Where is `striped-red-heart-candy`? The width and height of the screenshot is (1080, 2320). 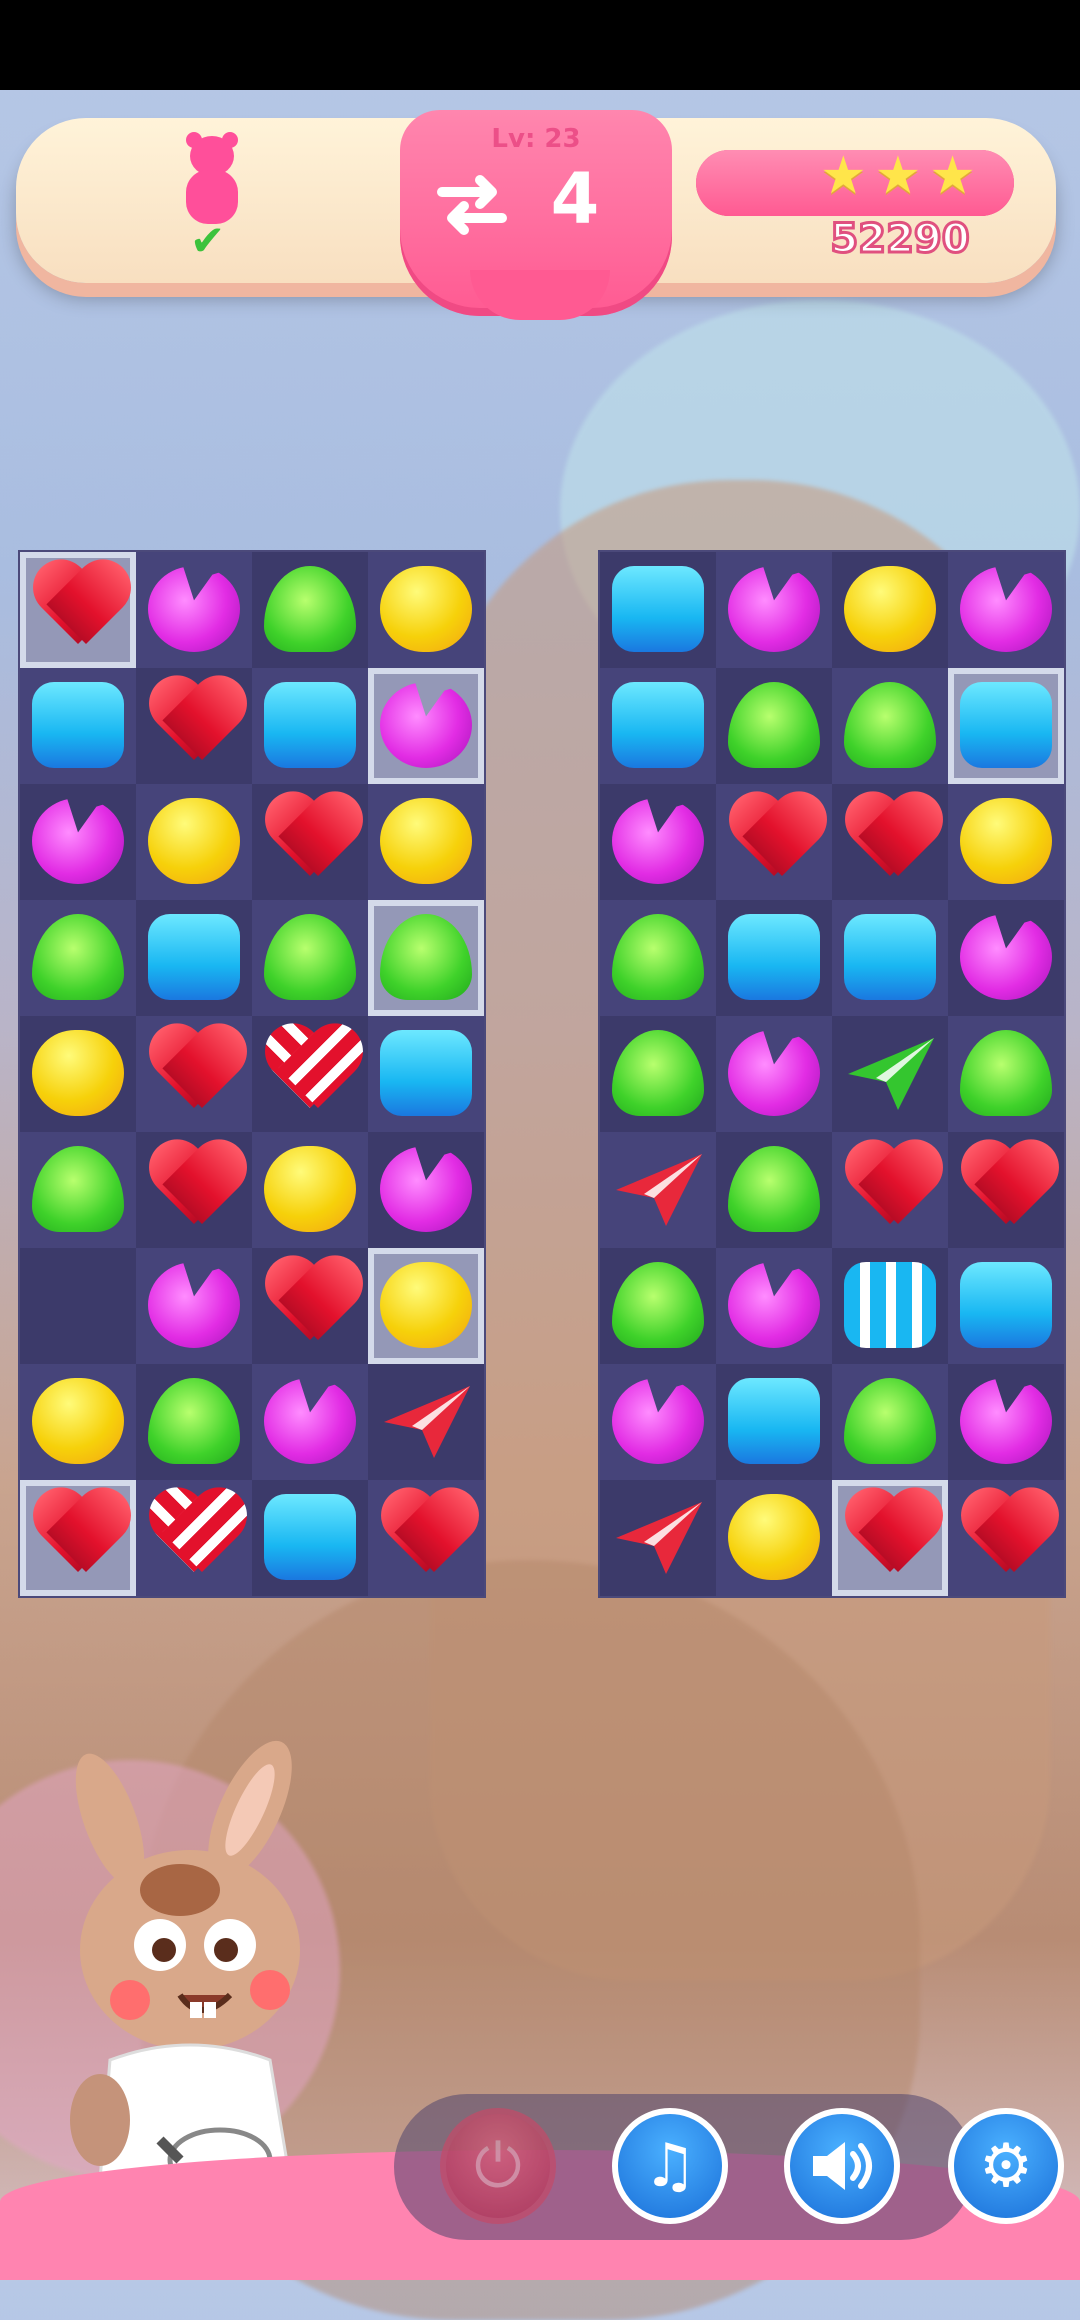 striped-red-heart-candy is located at coordinates (310, 1073).